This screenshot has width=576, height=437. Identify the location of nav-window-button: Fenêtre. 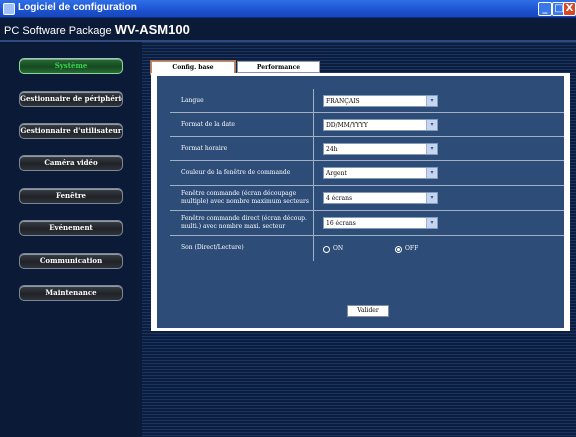
(71, 196).